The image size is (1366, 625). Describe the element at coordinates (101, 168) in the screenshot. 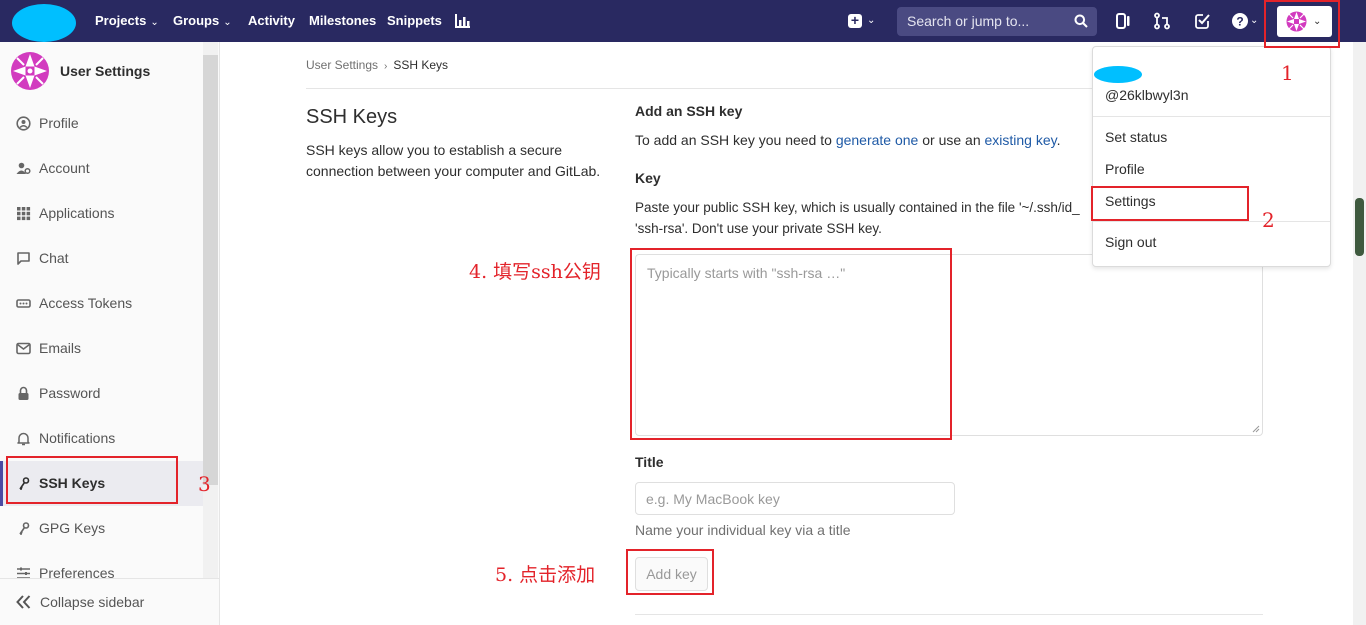

I see `sidebar-item-account: Account` at that location.